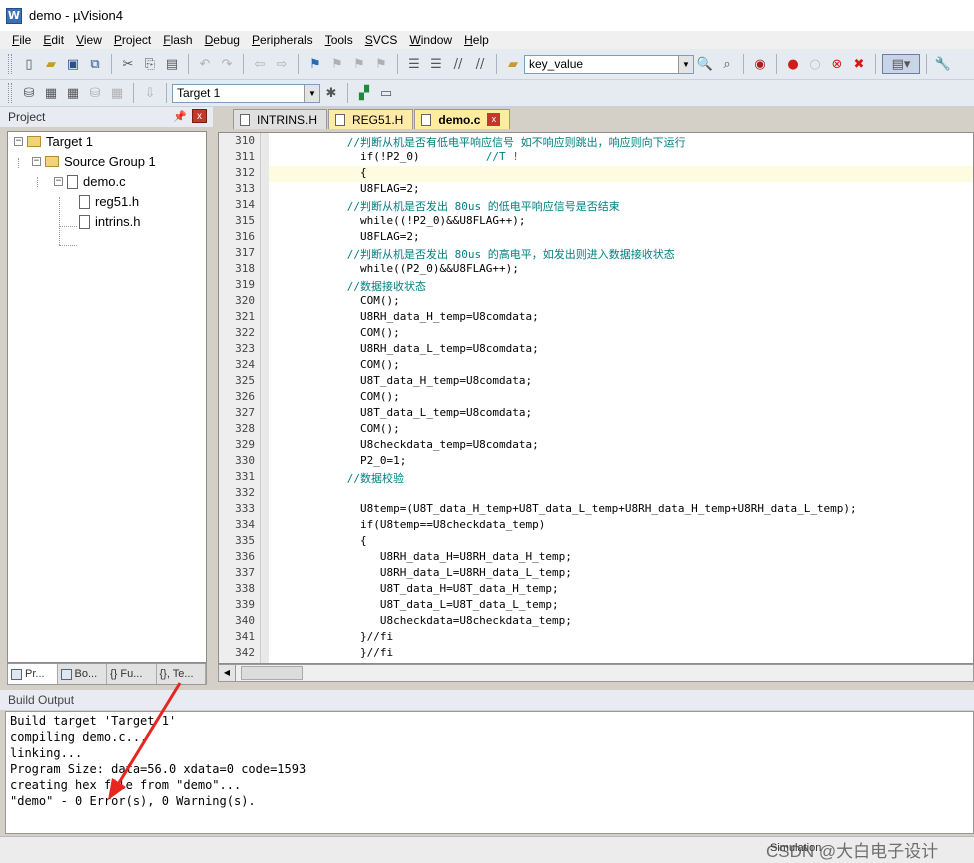  Describe the element at coordinates (94, 161) in the screenshot. I see `tree-node-source-group: − Source Group 1` at that location.